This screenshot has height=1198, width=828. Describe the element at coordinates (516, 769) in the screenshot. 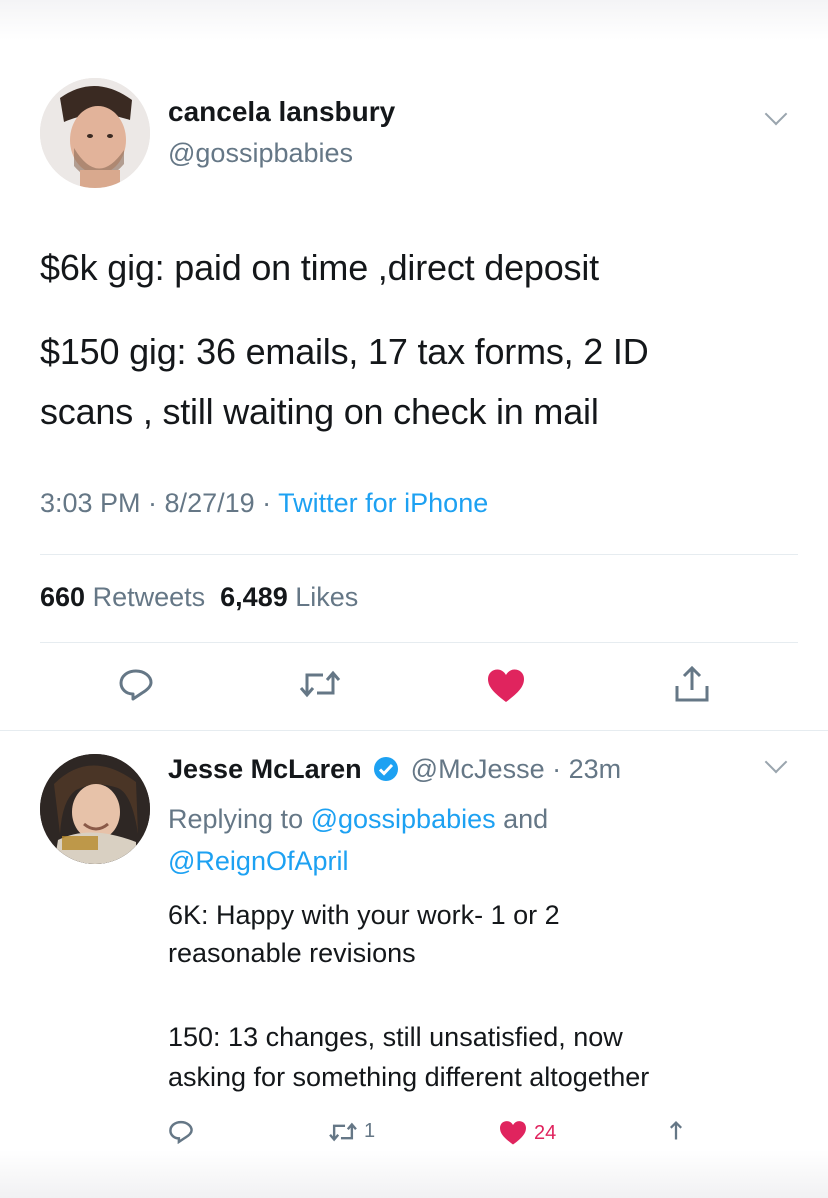

I see `reply-handle-time: @McJesse · 23m` at that location.